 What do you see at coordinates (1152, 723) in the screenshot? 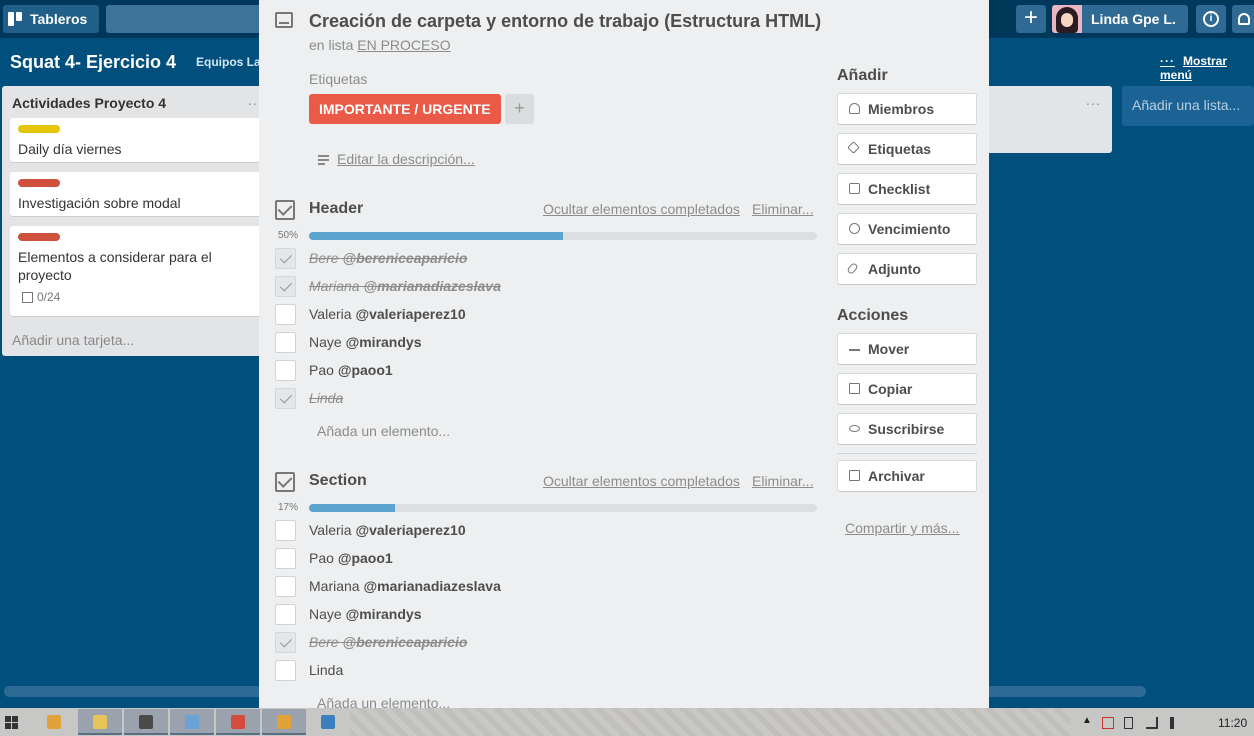
I see `wifi-icon` at bounding box center [1152, 723].